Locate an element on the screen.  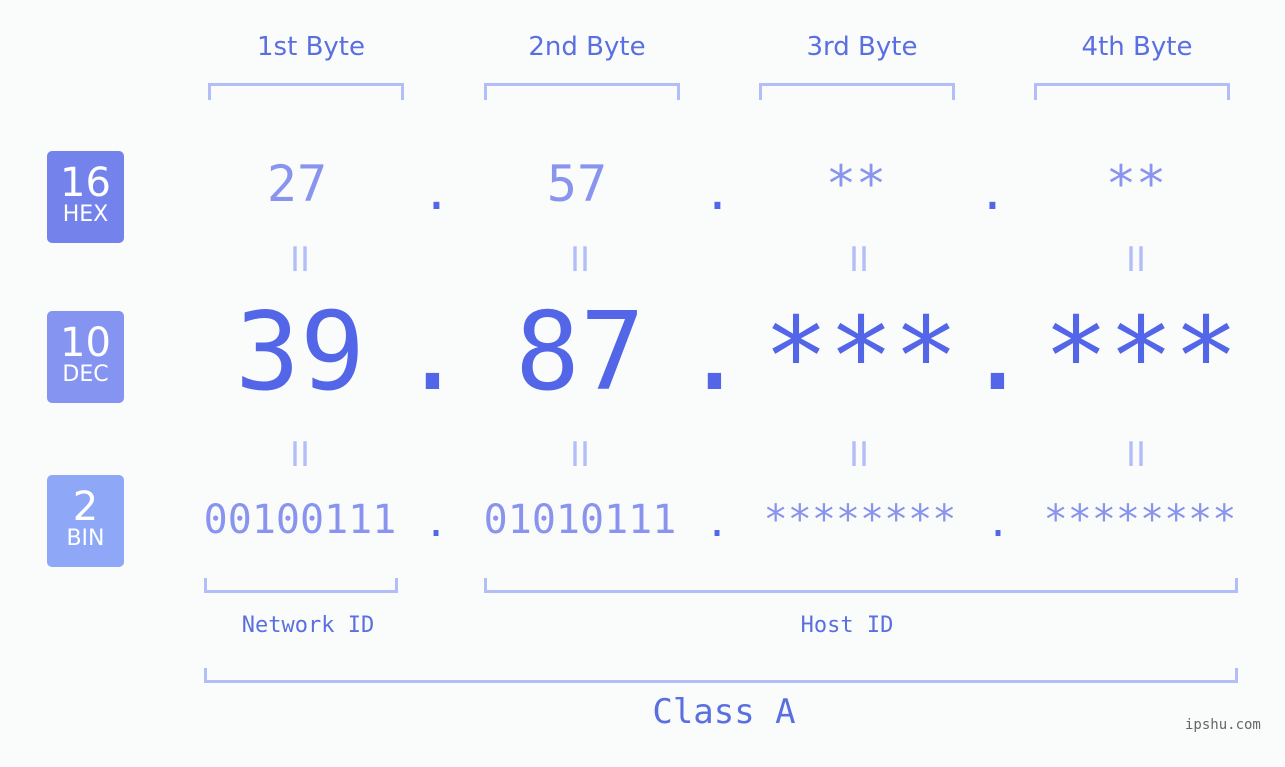
byte-header-3: 3rd Byte is located at coordinates (862, 47).